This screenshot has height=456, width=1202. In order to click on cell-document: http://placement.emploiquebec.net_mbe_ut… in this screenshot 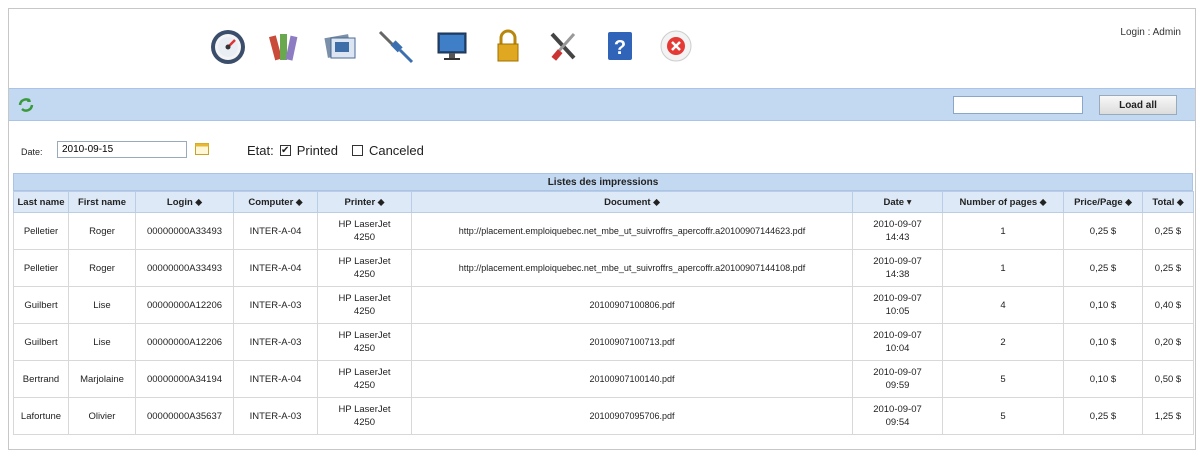, I will do `click(632, 231)`.